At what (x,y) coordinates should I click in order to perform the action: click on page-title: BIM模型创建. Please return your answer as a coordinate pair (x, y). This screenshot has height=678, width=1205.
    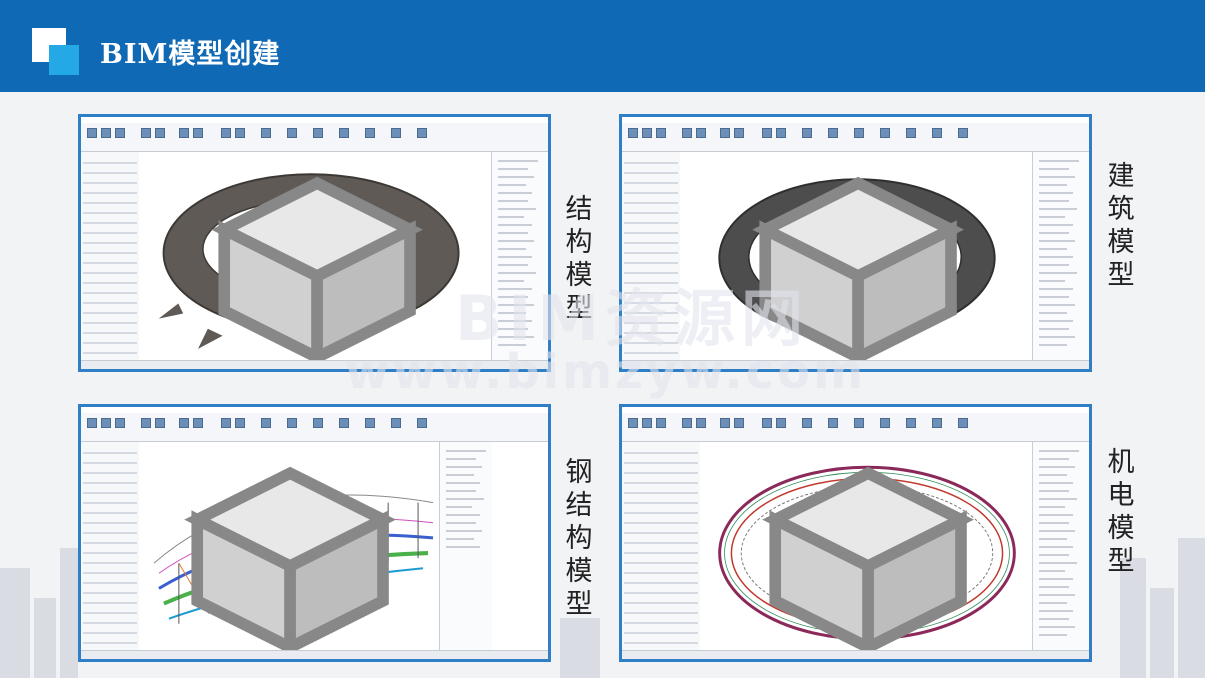
    Looking at the image, I should click on (190, 54).